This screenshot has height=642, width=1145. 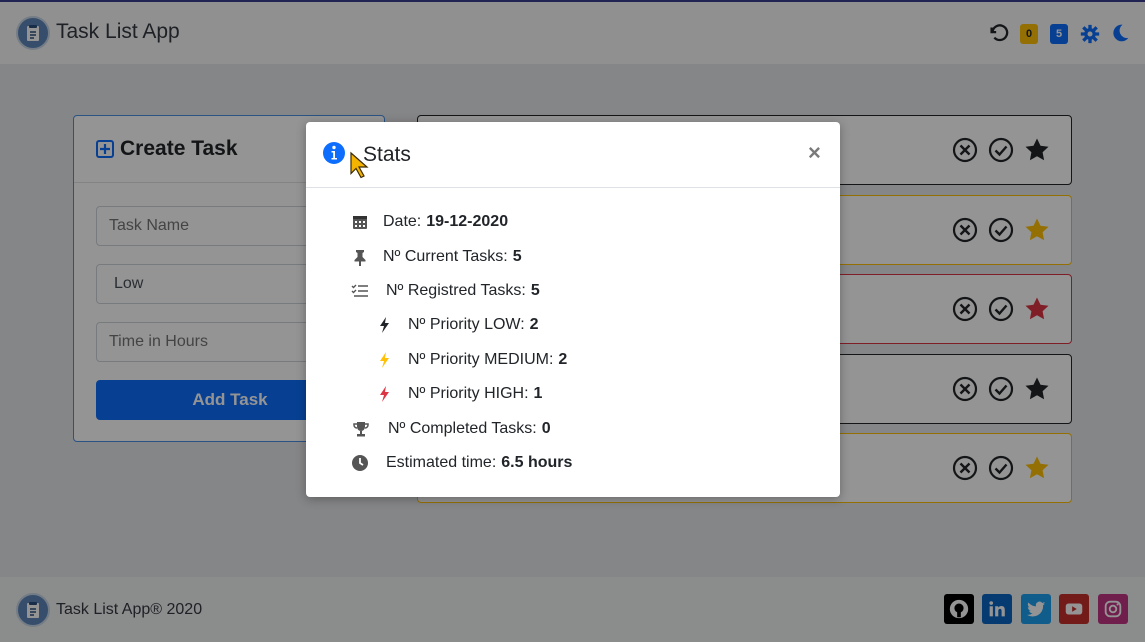 What do you see at coordinates (384, 394) in the screenshot?
I see `bolt-high-icon` at bounding box center [384, 394].